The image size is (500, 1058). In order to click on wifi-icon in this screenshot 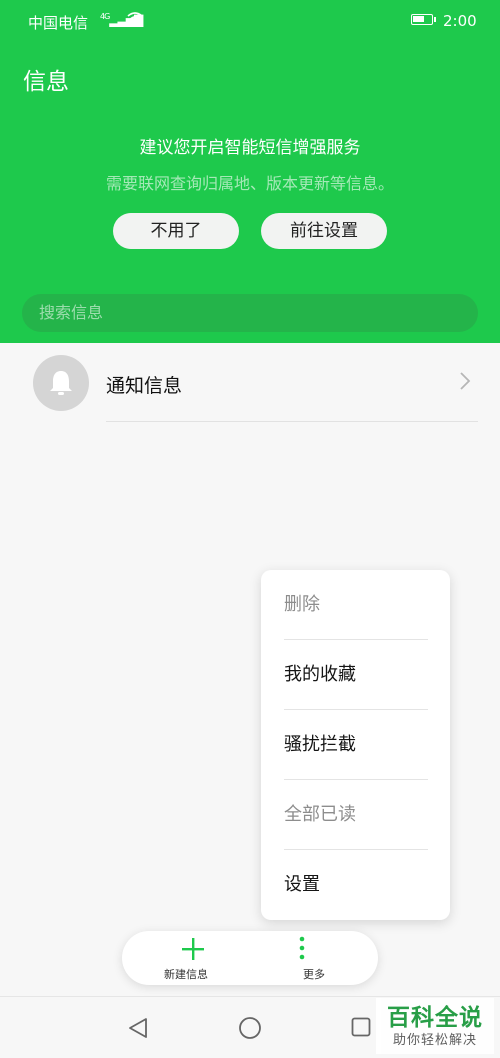, I will do `click(135, 20)`.